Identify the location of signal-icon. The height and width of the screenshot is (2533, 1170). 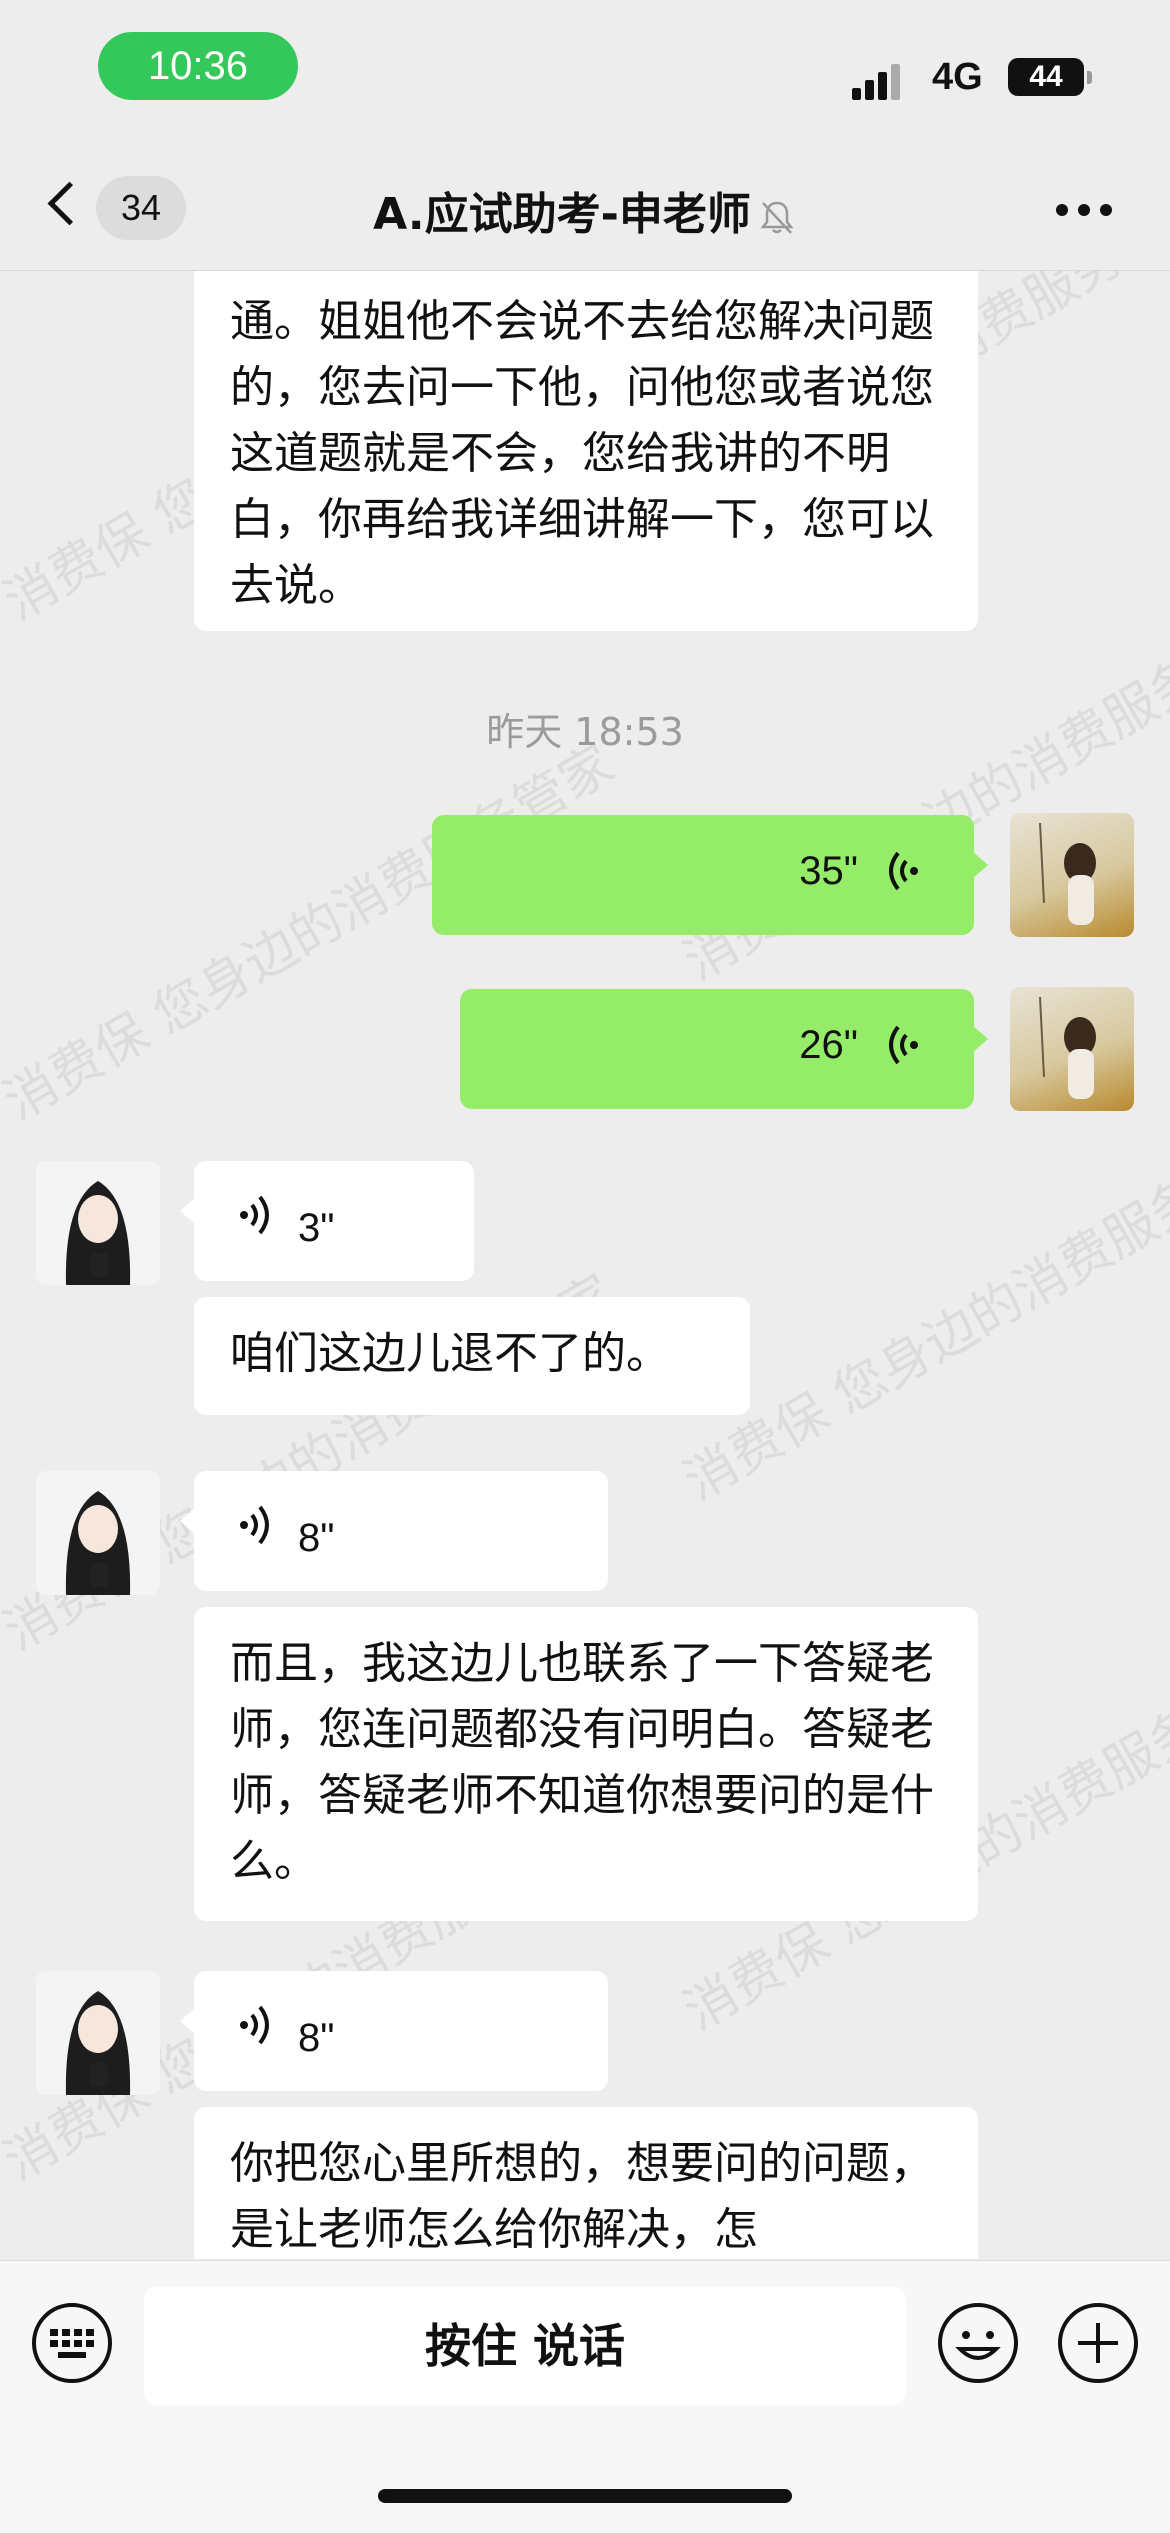
(882, 80).